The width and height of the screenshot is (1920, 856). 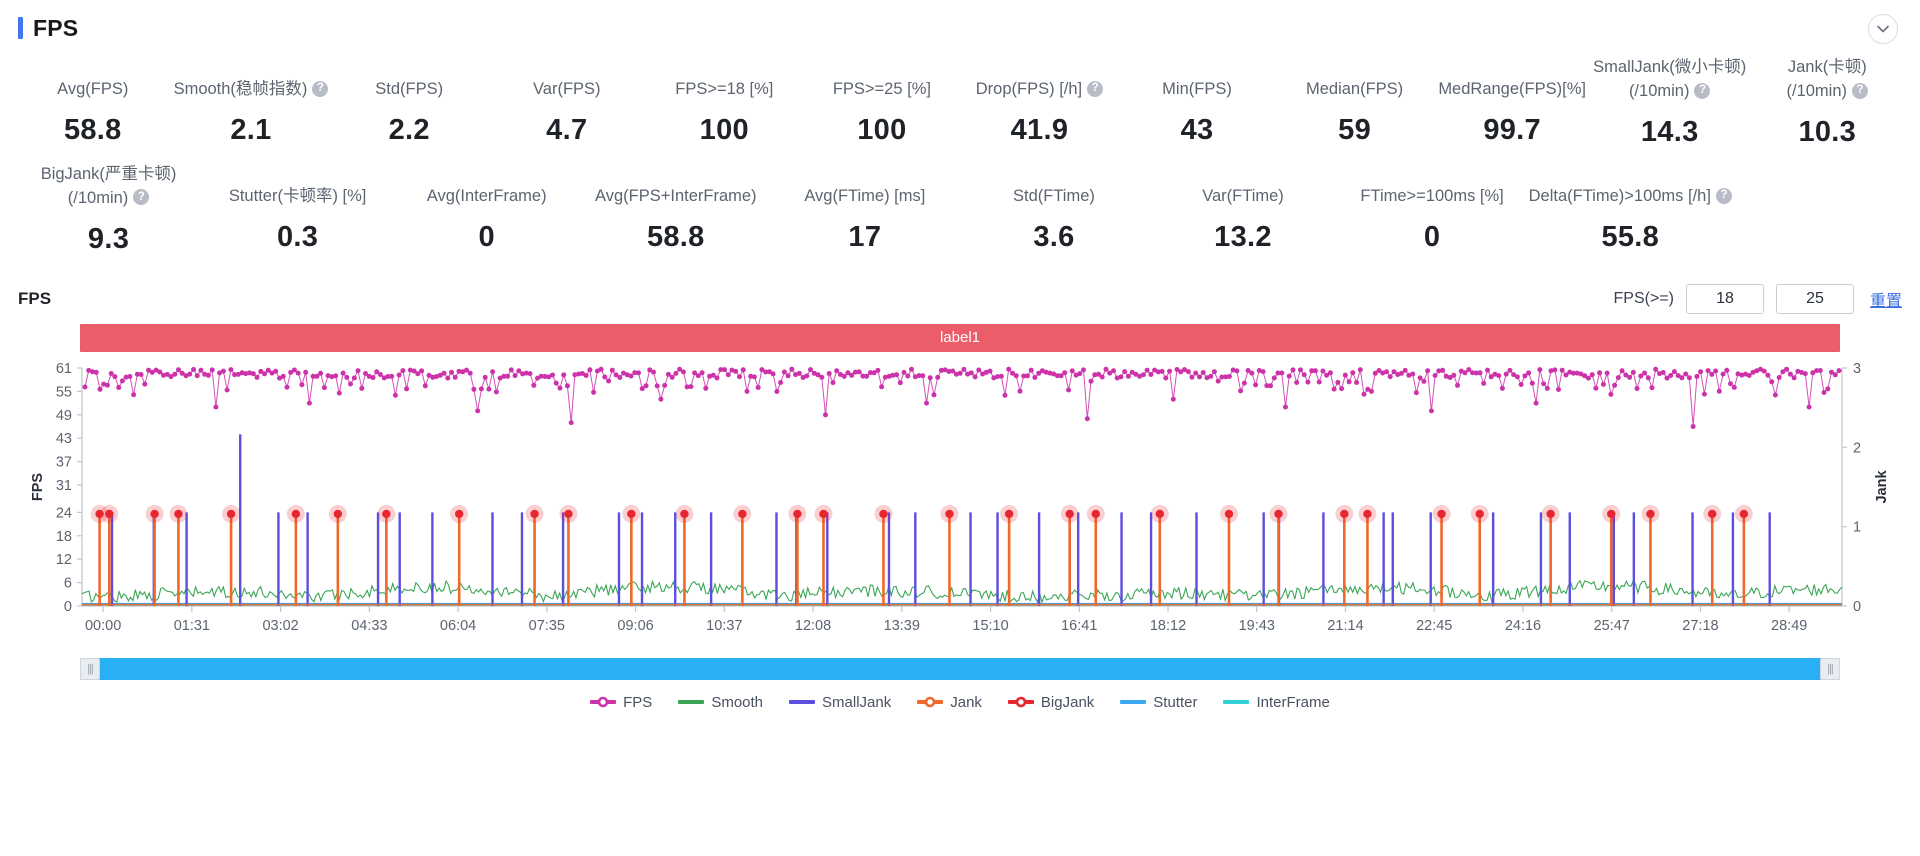 What do you see at coordinates (1197, 89) in the screenshot?
I see `metric-label-line: Min(FPS)` at bounding box center [1197, 89].